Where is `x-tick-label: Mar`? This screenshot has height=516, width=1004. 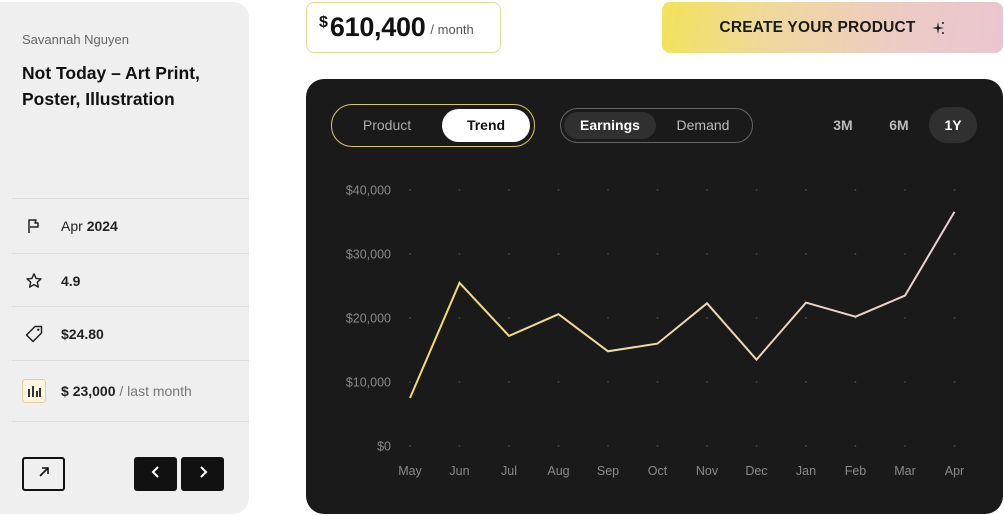 x-tick-label: Mar is located at coordinates (905, 471).